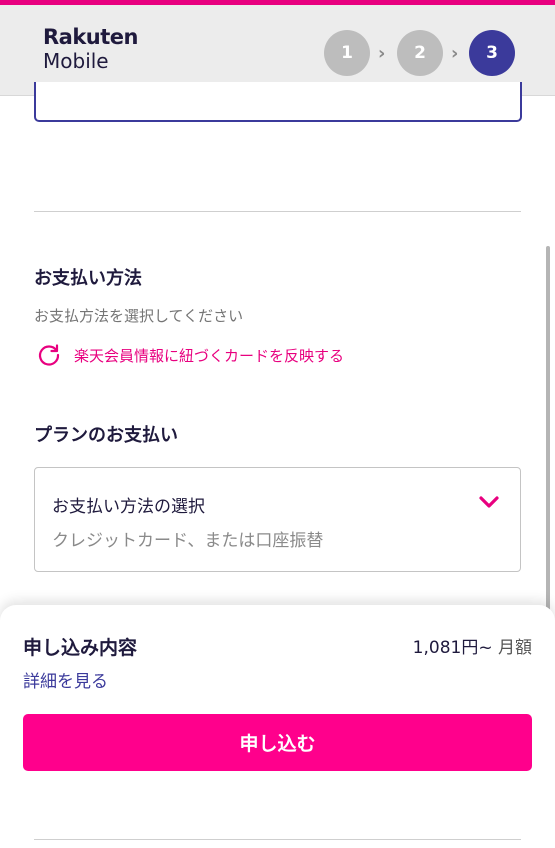  What do you see at coordinates (489, 502) in the screenshot?
I see `chevron-down-icon` at bounding box center [489, 502].